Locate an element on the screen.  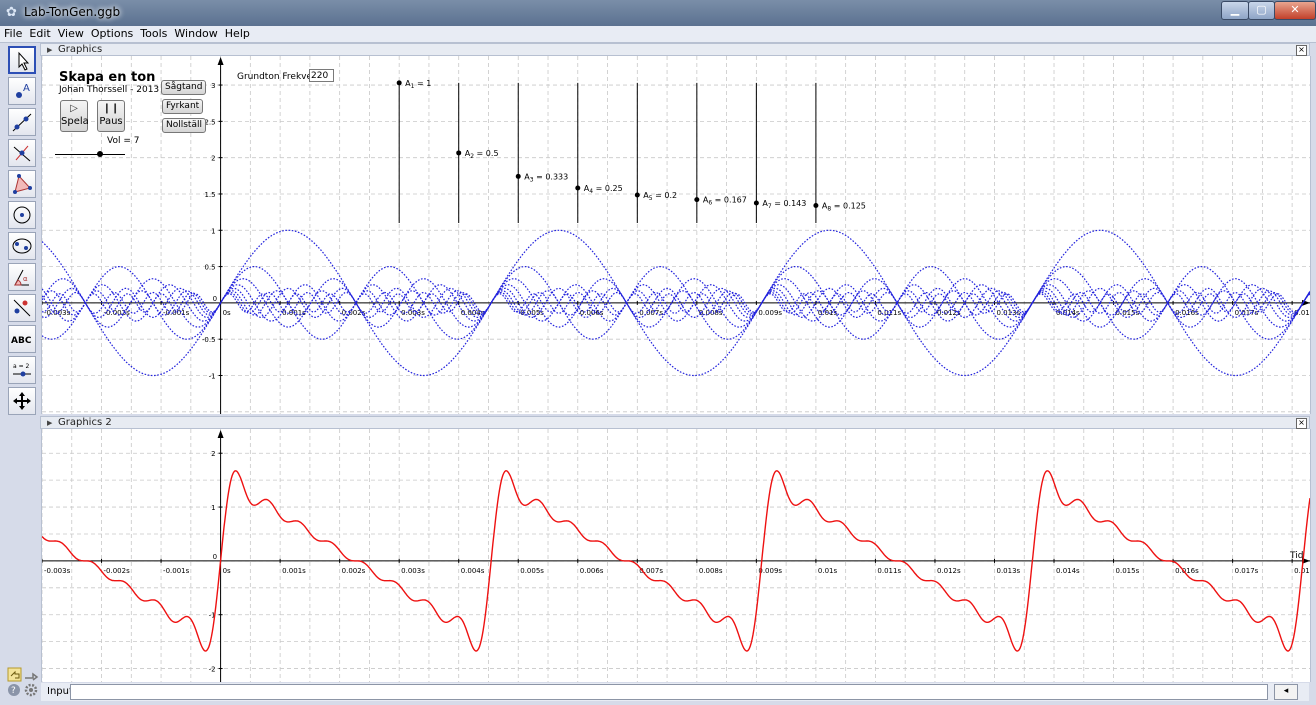
menu-edit: Edit is located at coordinates (39, 33).